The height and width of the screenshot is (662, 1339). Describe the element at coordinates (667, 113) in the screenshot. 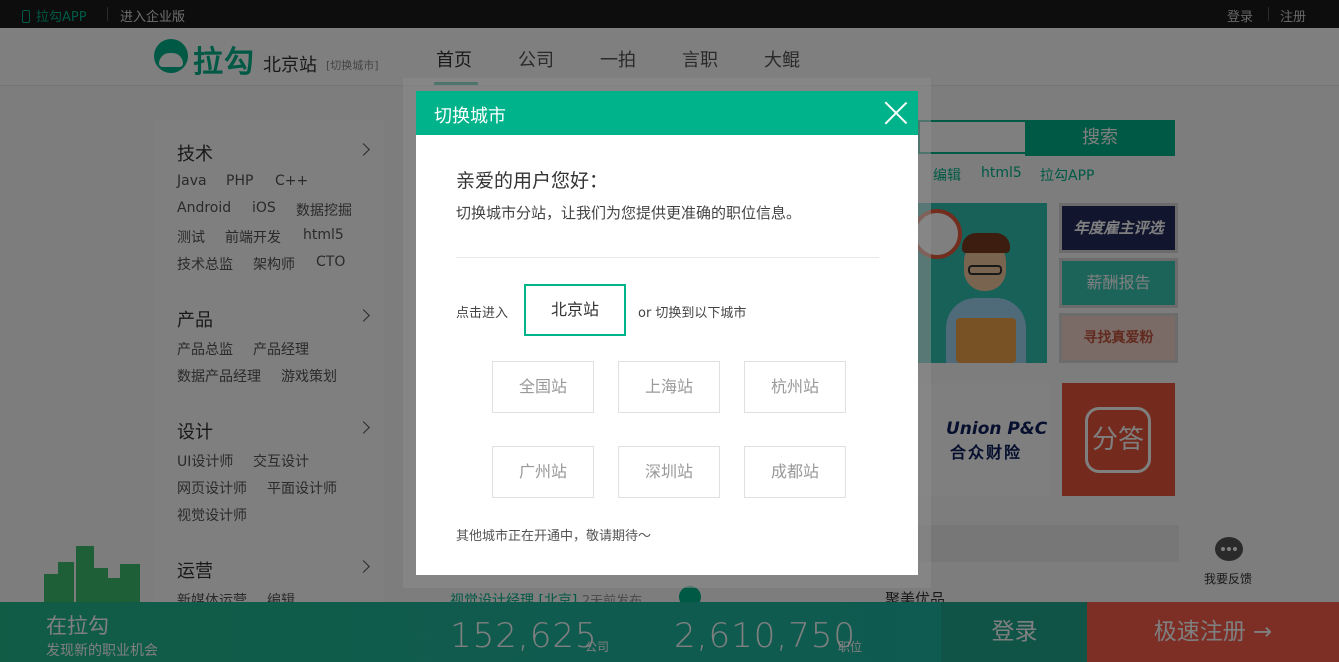

I see `dialog-header: 切换城市` at that location.